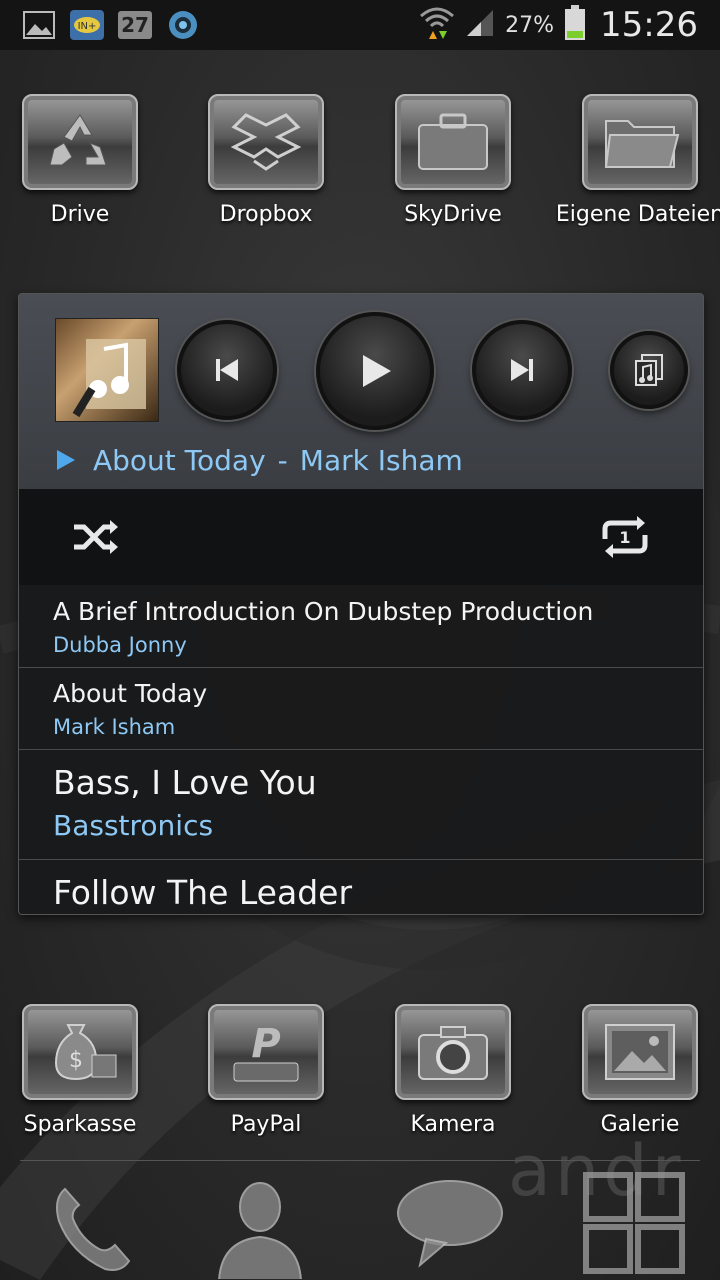 This screenshot has width=720, height=1280. I want to click on app-drive: Drive, so click(83, 160).